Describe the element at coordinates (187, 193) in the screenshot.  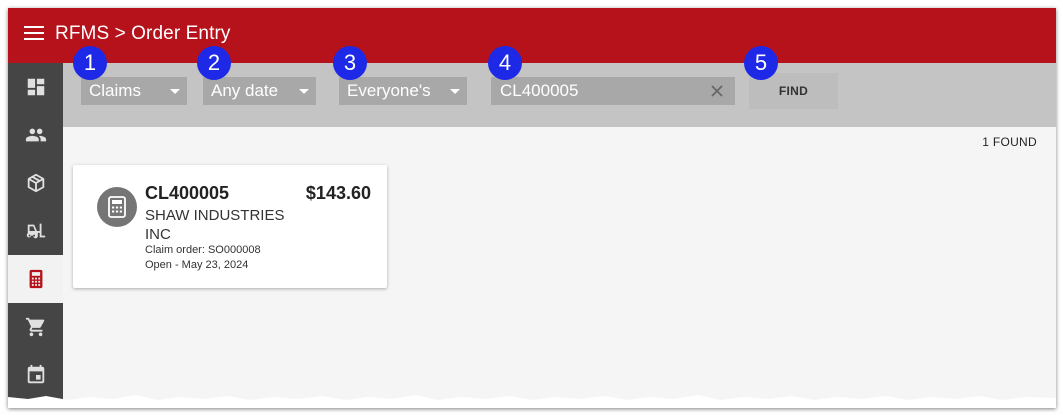
I see `claim-id: CL400005` at that location.